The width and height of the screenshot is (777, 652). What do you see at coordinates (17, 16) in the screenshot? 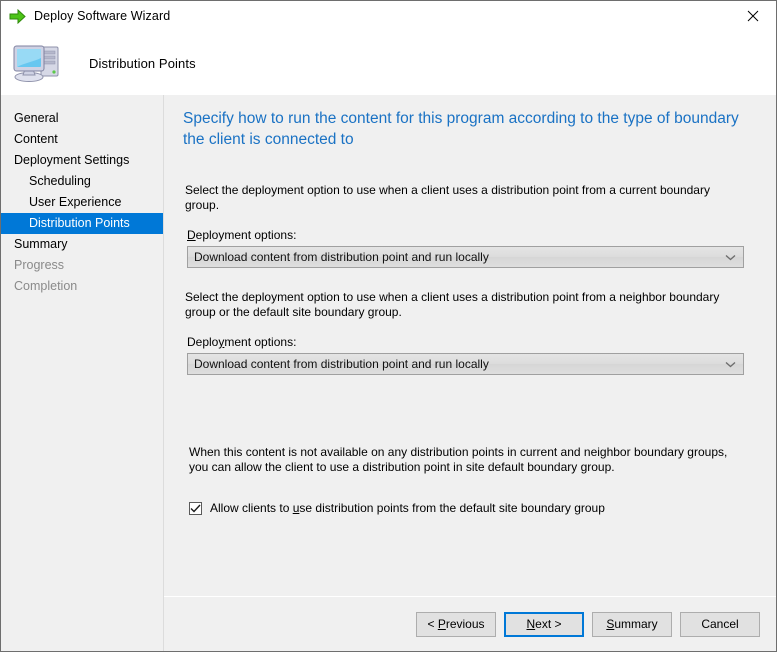
I see `green-arrow-icon` at bounding box center [17, 16].